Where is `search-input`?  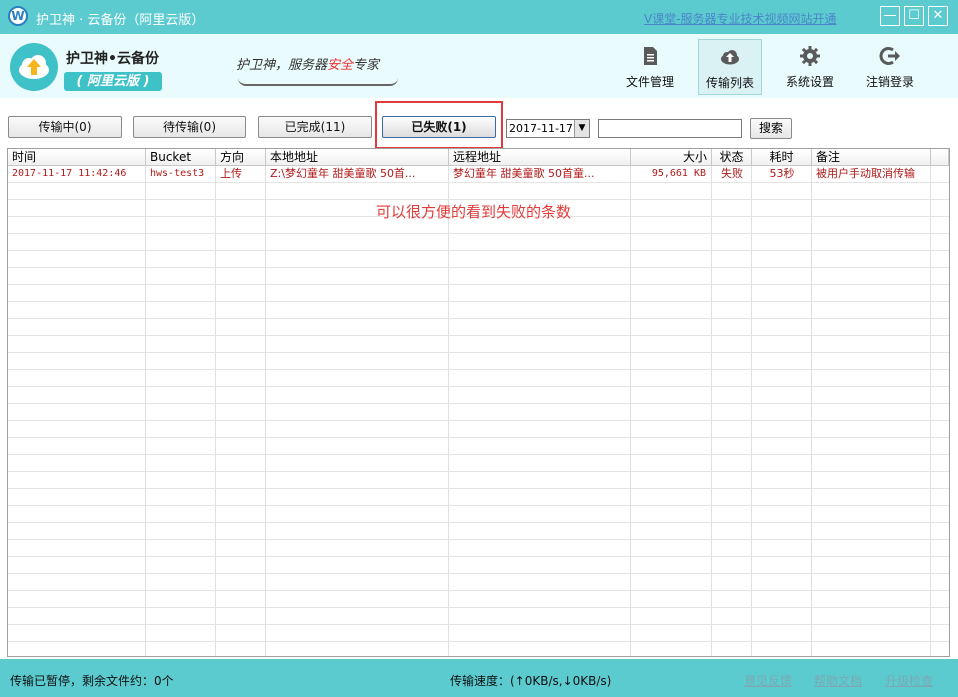
search-input is located at coordinates (670, 128).